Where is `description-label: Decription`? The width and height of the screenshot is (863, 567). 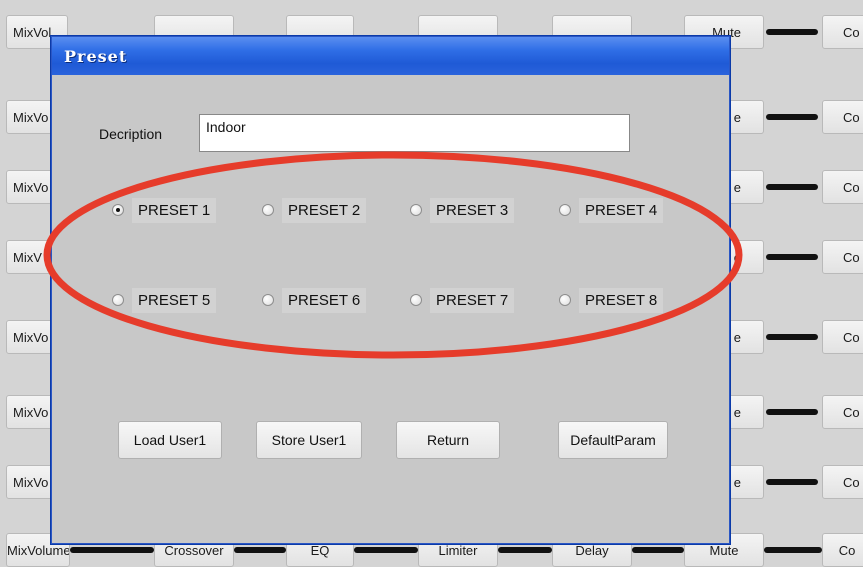
description-label: Decription is located at coordinates (131, 134).